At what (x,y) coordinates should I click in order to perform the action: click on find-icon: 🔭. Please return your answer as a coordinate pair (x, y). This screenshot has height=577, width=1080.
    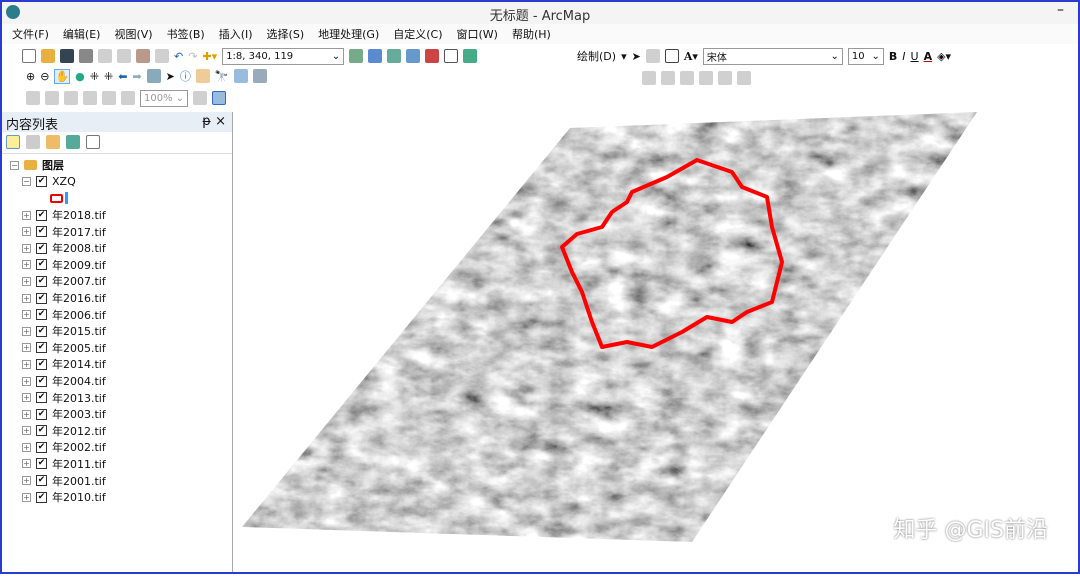
    Looking at the image, I should click on (222, 76).